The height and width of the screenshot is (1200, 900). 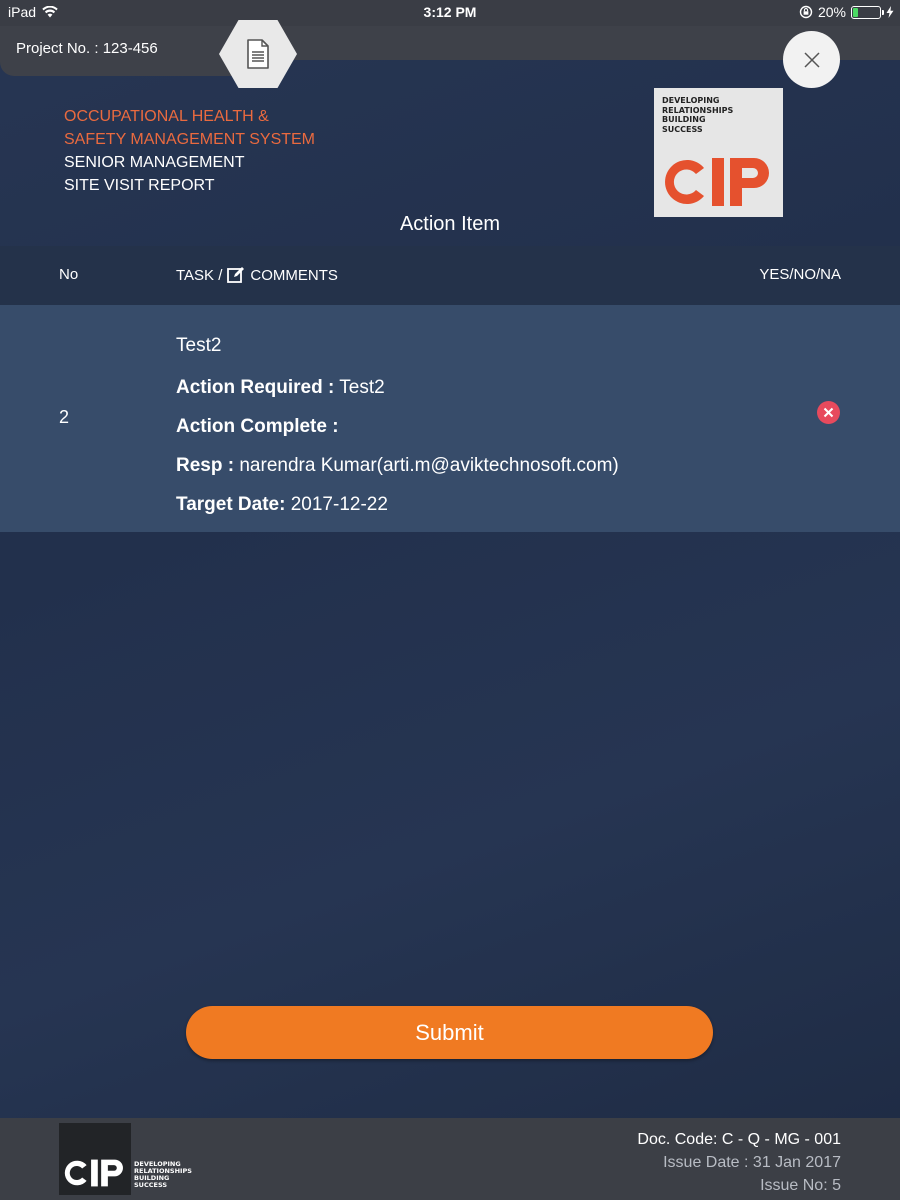 I want to click on battery-icon, so click(x=867, y=12).